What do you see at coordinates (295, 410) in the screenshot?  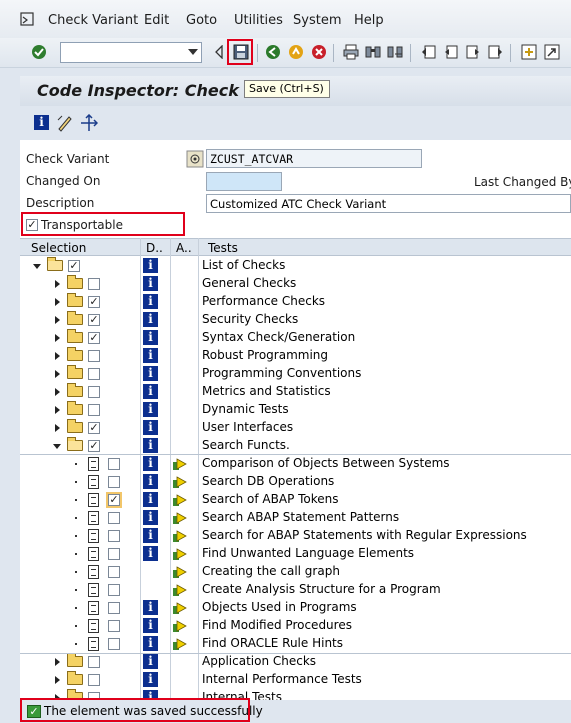 I see `tree-row: i Dynamic Tests` at bounding box center [295, 410].